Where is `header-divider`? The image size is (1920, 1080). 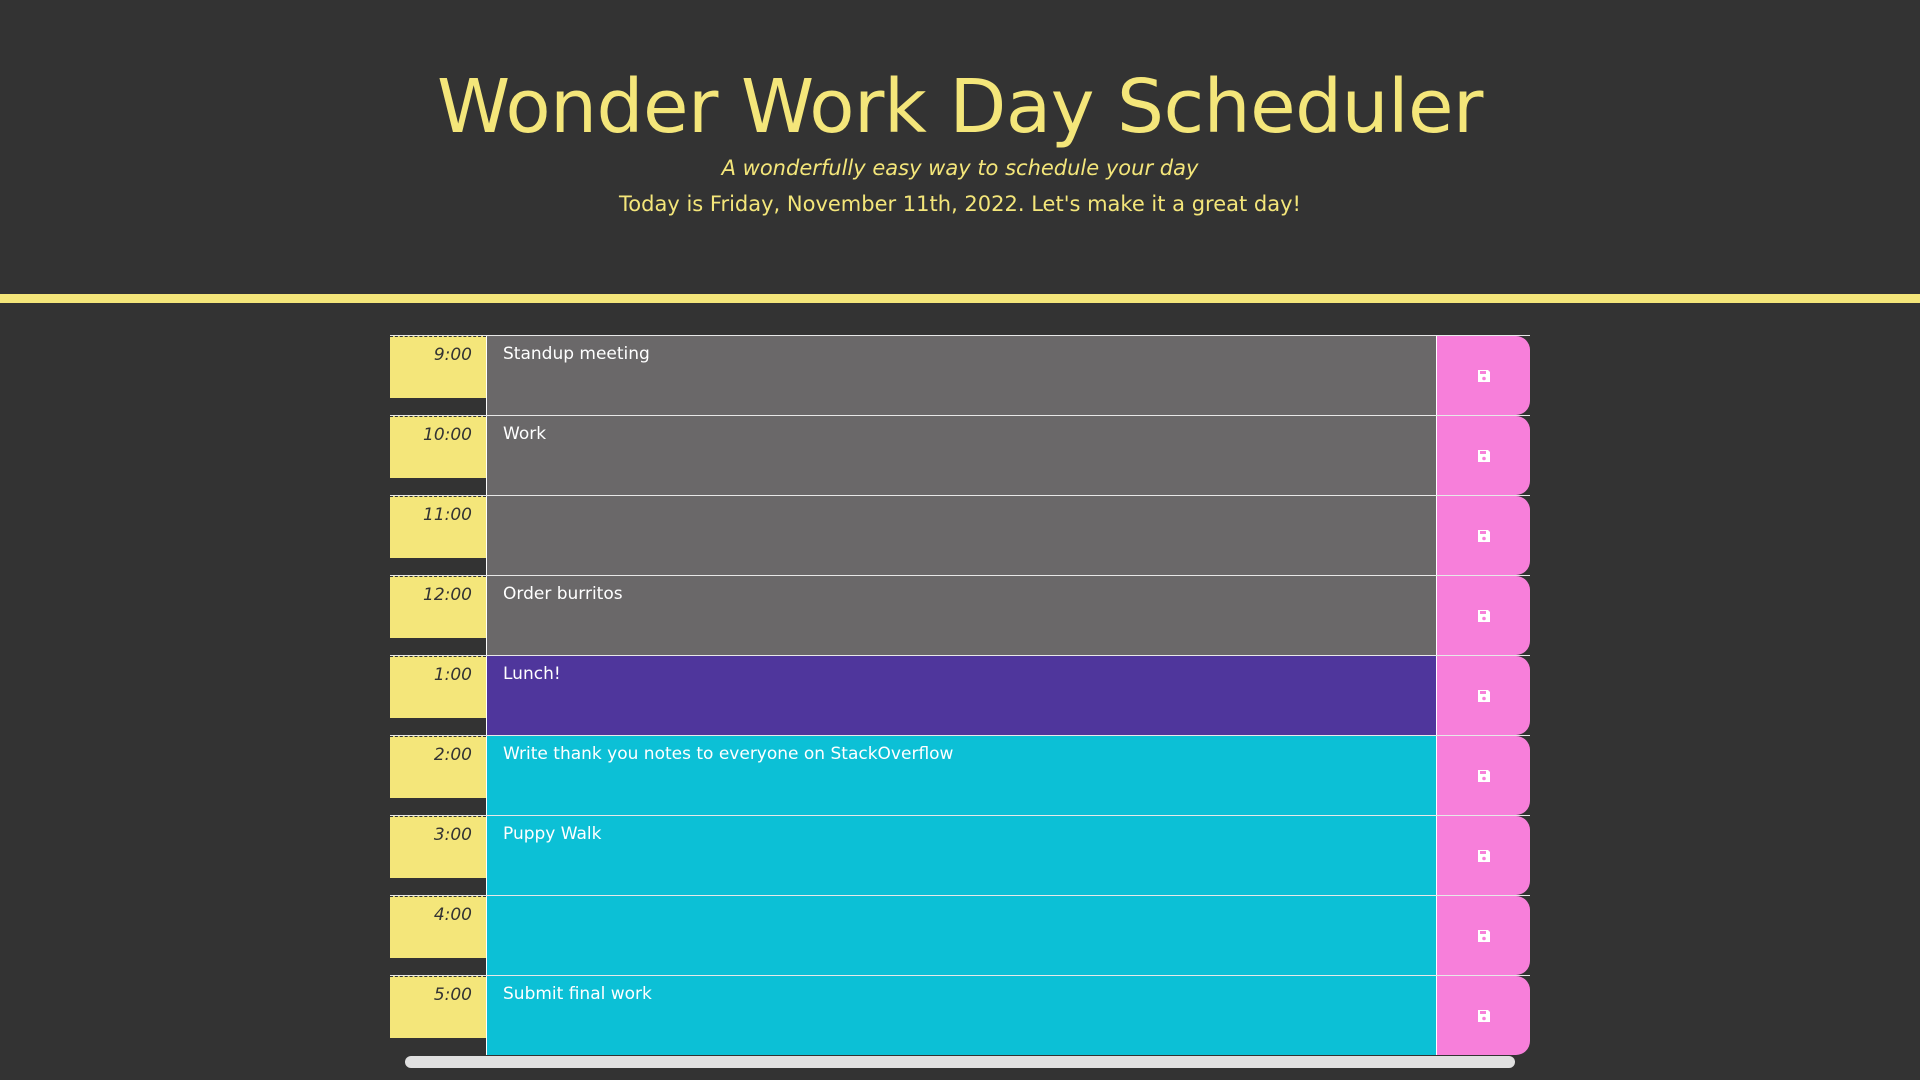 header-divider is located at coordinates (960, 298).